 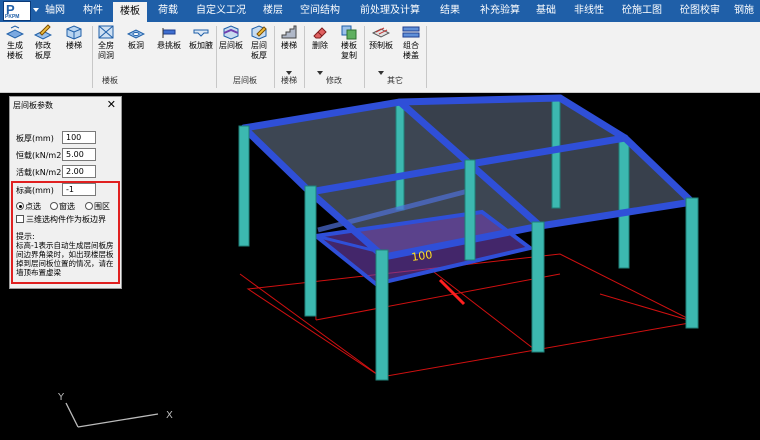 I want to click on radio-region-label: 围区, so click(x=102, y=206).